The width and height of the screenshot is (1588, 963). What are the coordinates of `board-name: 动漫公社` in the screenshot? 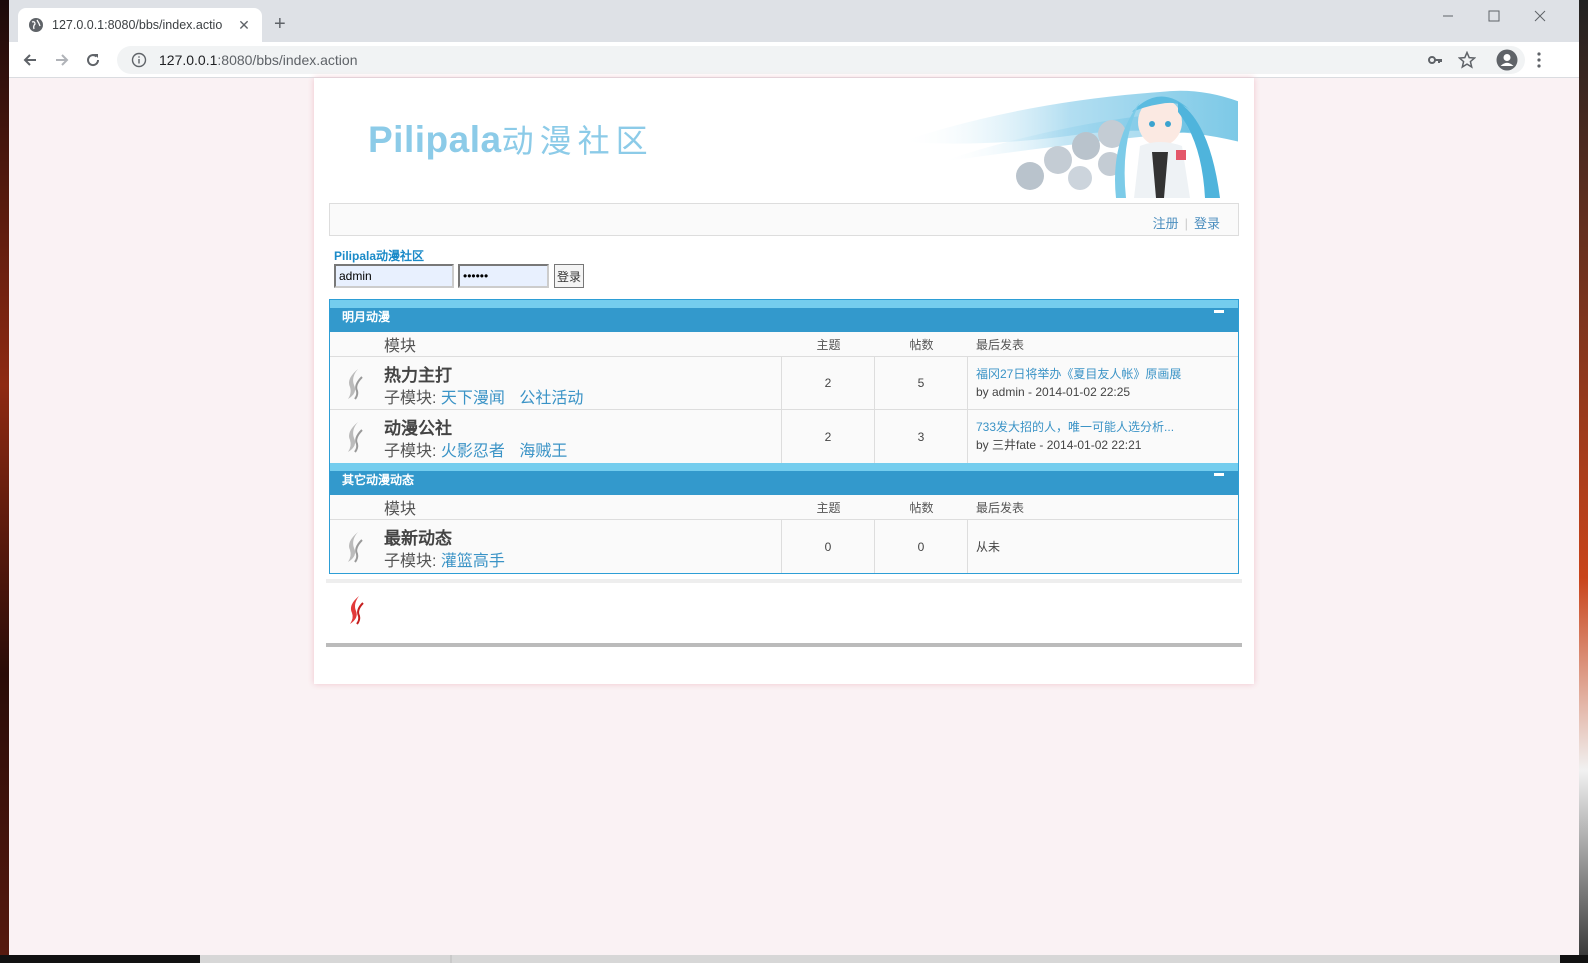 It's located at (418, 426).